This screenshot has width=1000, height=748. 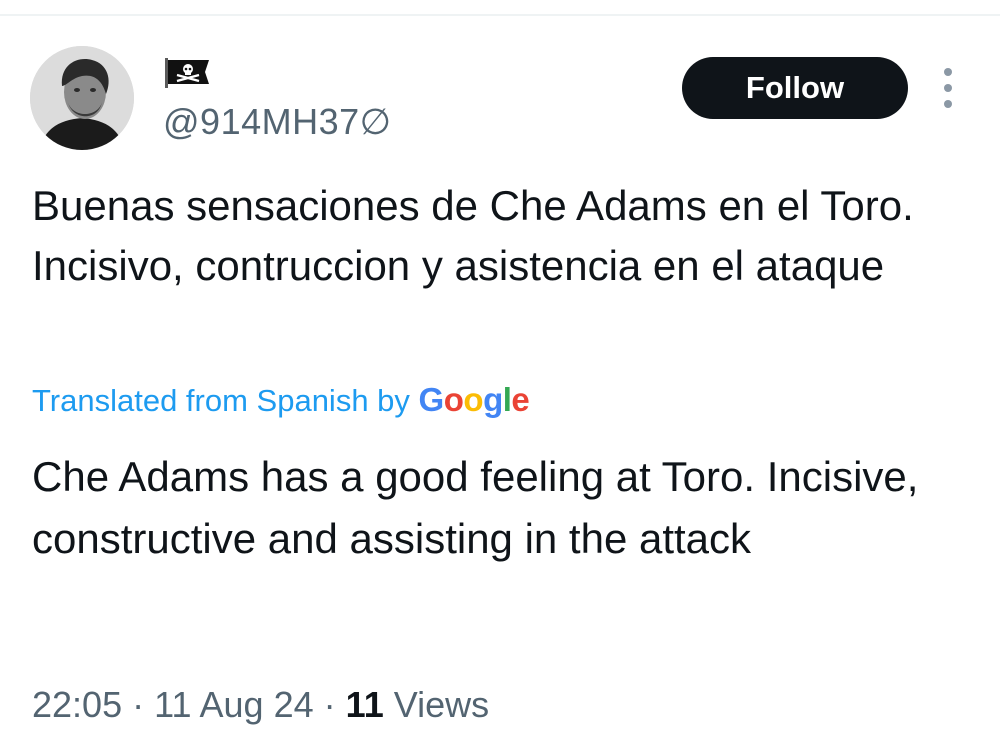 I want to click on author-handle: @914MH37∅, so click(x=277, y=122).